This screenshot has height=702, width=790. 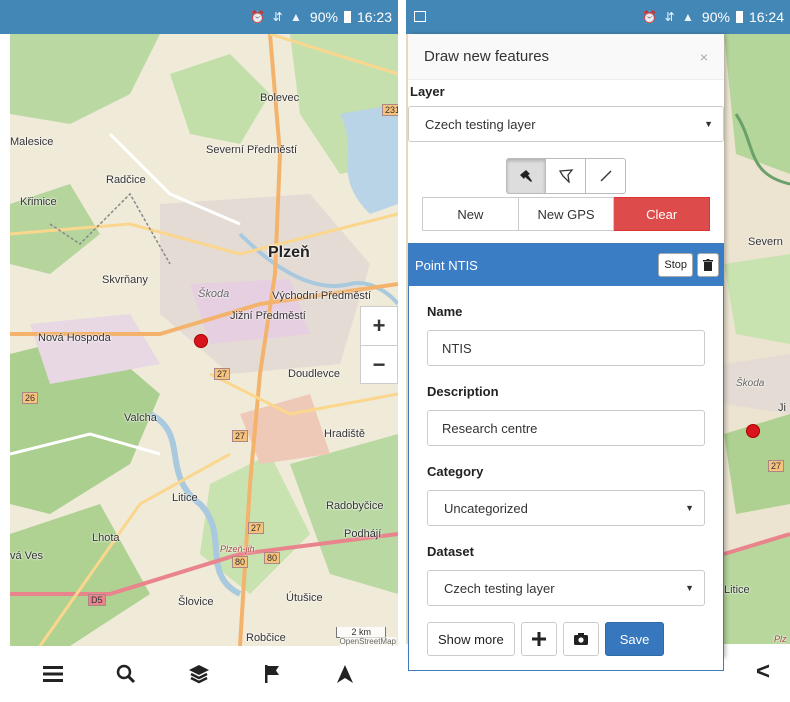 What do you see at coordinates (106, 538) in the screenshot?
I see `map-label: Lhota` at bounding box center [106, 538].